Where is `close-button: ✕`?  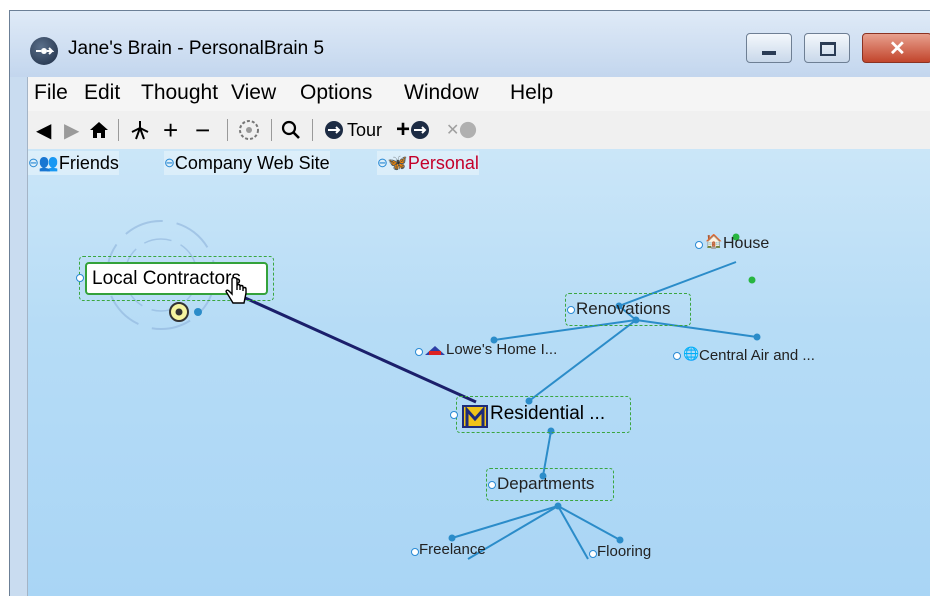 close-button: ✕ is located at coordinates (896, 48).